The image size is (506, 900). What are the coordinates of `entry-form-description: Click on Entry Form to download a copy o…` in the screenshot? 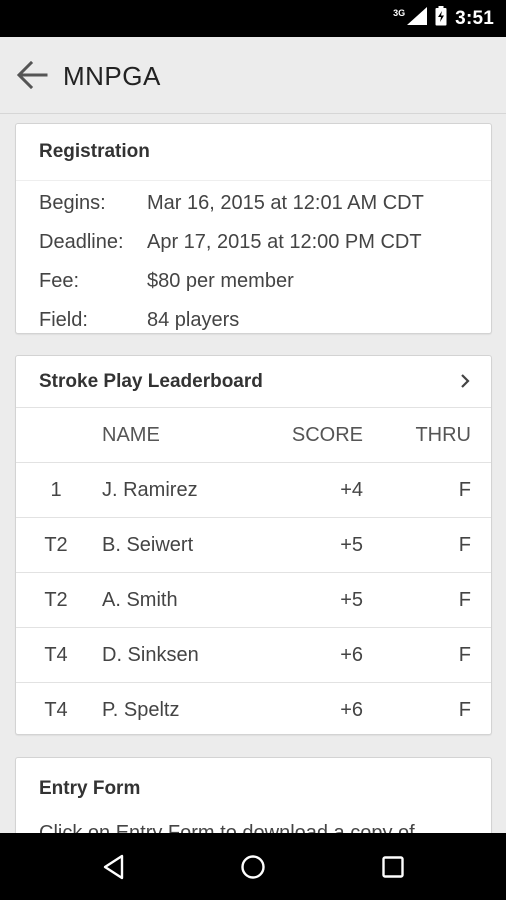 It's located at (227, 827).